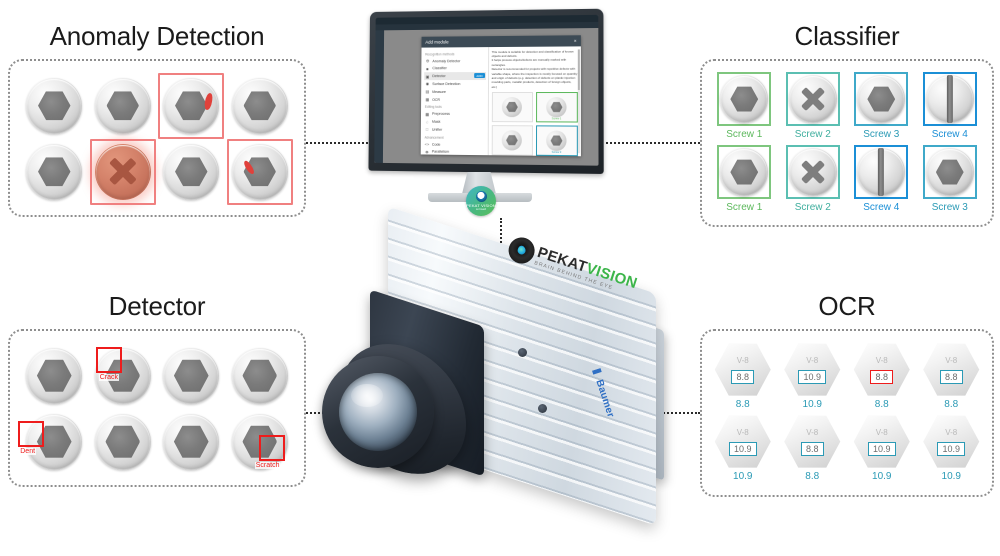 This screenshot has width=1000, height=556. I want to click on branch-icon: ☸, so click(427, 152).